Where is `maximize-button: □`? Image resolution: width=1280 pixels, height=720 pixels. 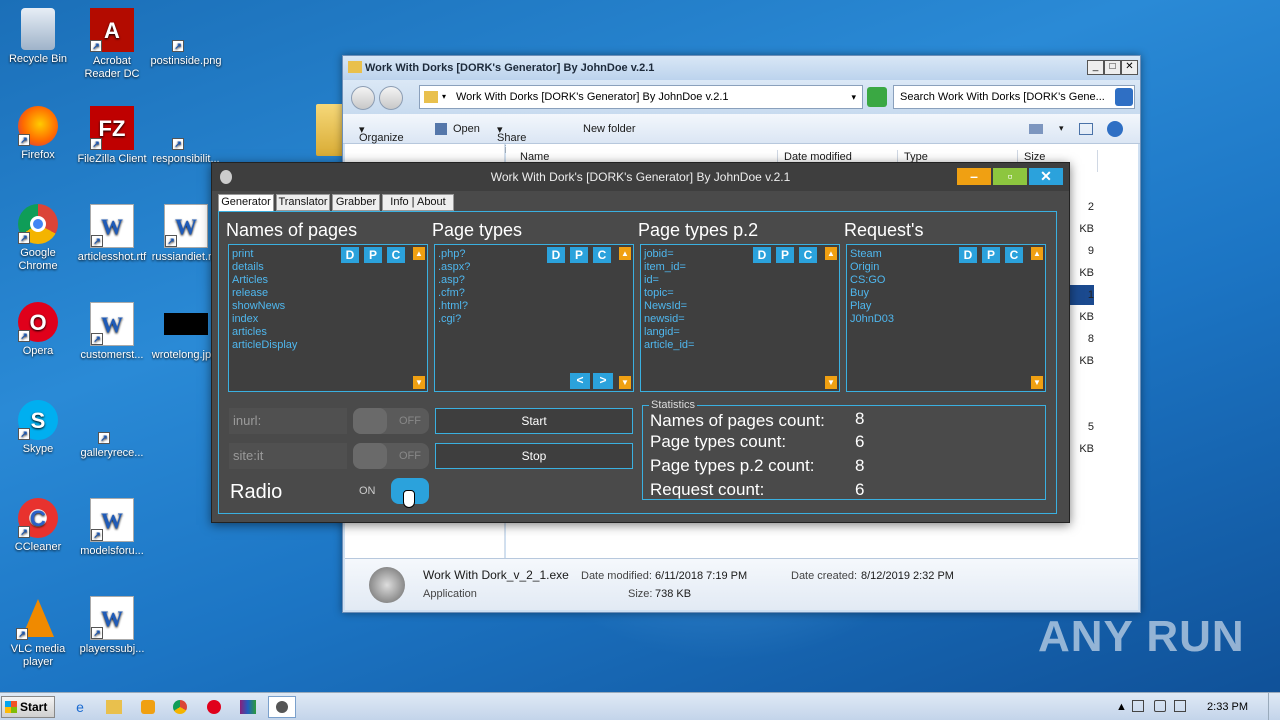 maximize-button: □ is located at coordinates (1112, 67).